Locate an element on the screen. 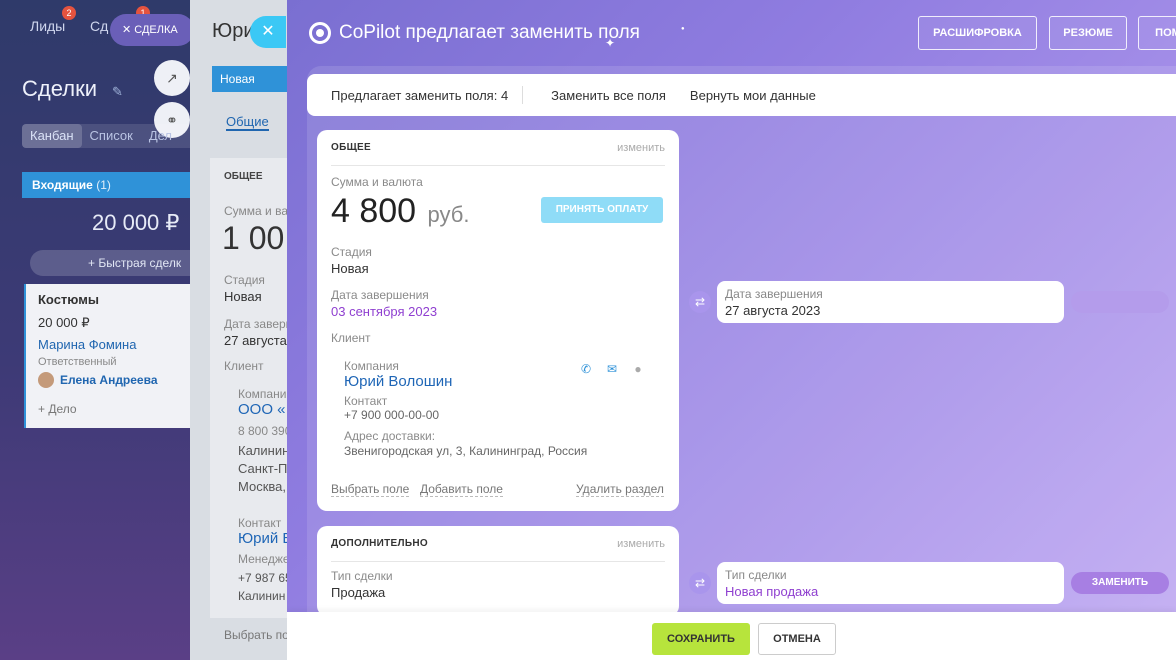 The image size is (1176, 660). copilot-title: CoPilot предлагает заменить поля is located at coordinates (489, 32).